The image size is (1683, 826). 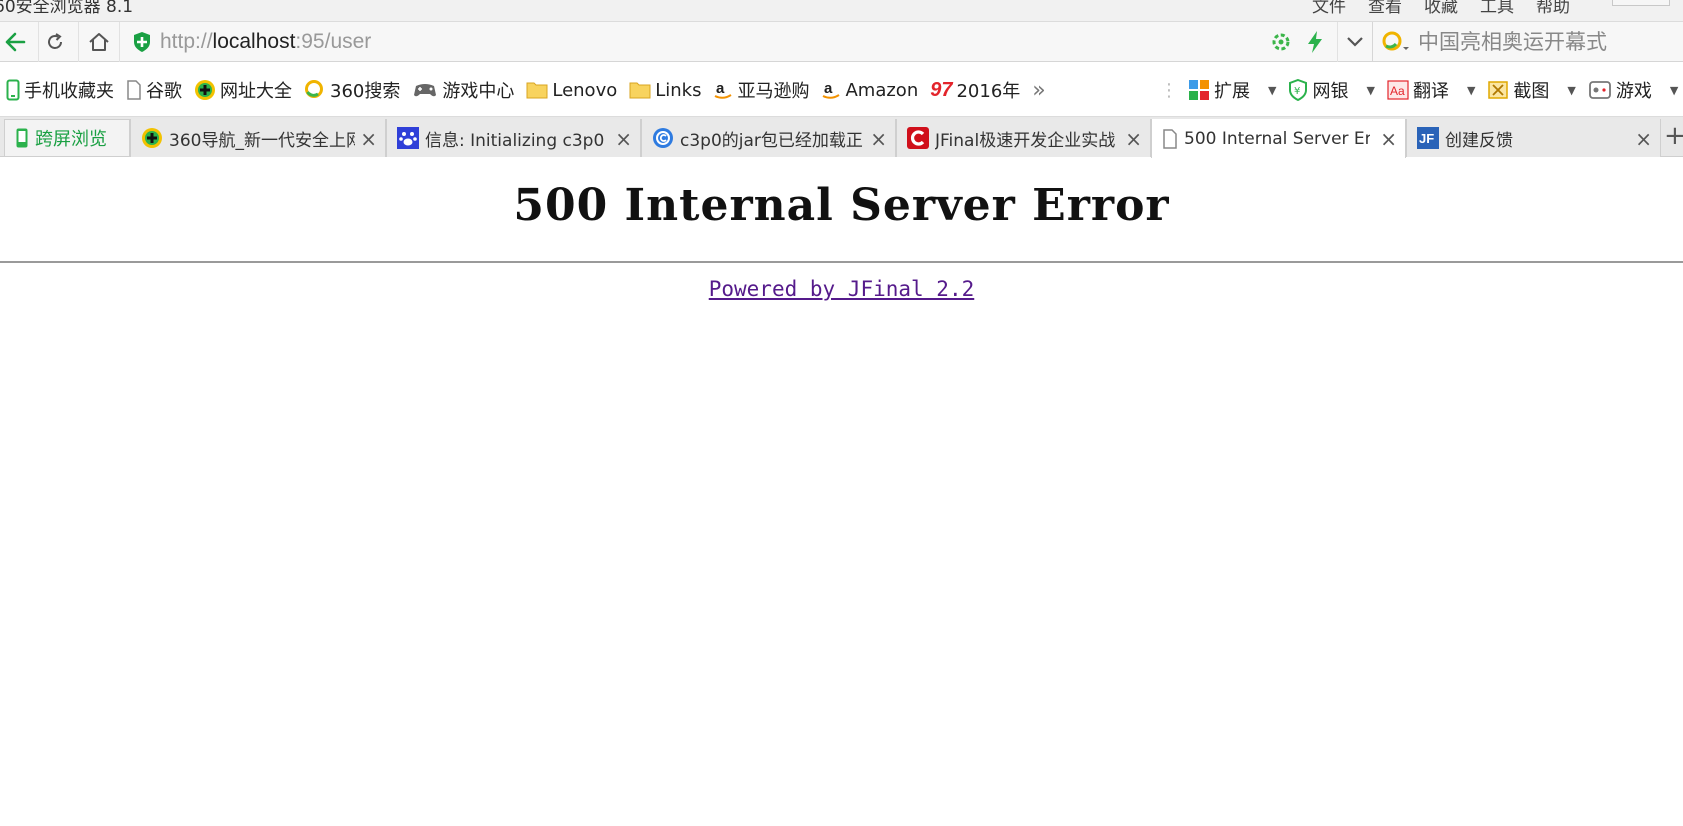 What do you see at coordinates (1553, 8) in the screenshot?
I see `menu-help: 帮助` at bounding box center [1553, 8].